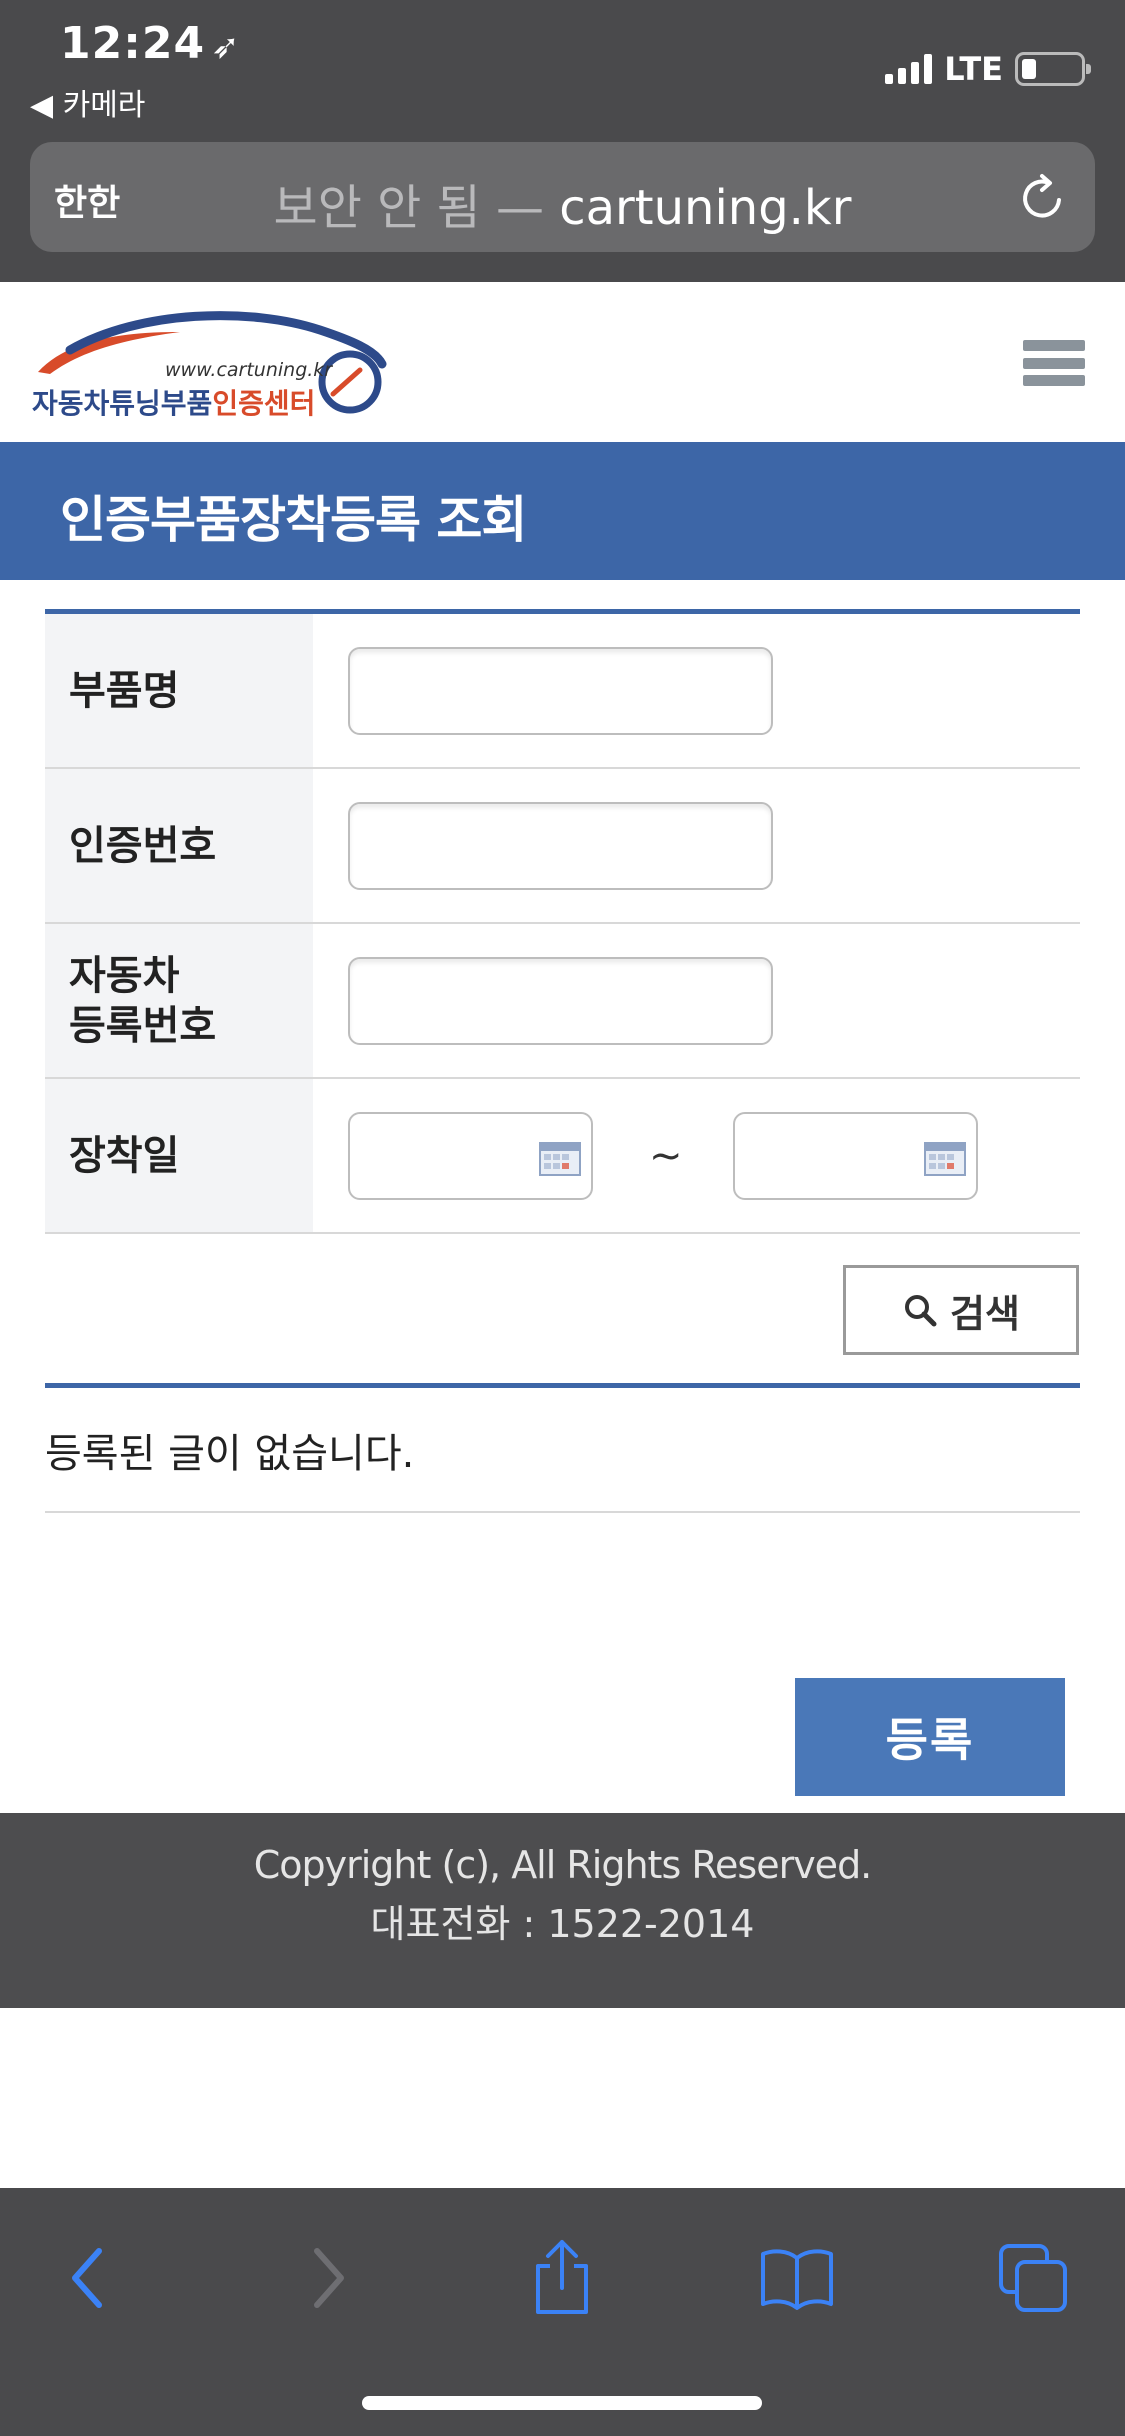 This screenshot has height=2436, width=1125. Describe the element at coordinates (88, 2278) in the screenshot. I see `back-arrow-icon` at that location.